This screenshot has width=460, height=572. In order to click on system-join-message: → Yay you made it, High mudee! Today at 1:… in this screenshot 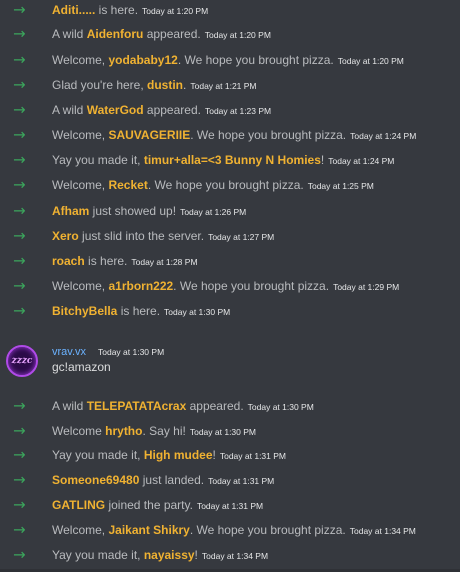, I will do `click(230, 455)`.